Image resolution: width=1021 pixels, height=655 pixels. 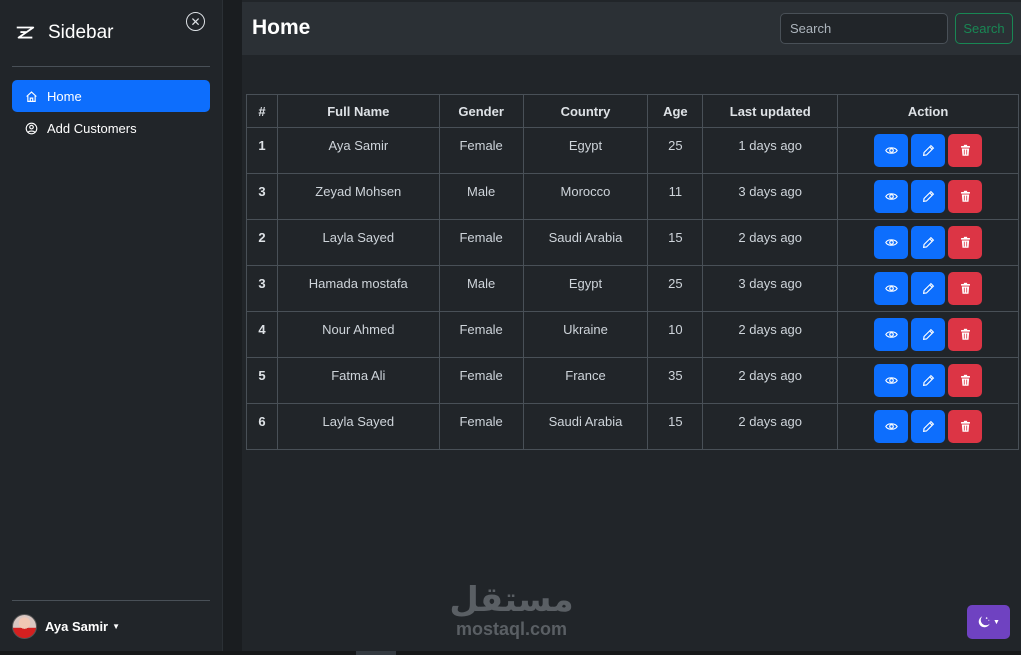 What do you see at coordinates (281, 27) in the screenshot?
I see `page-title: Home` at bounding box center [281, 27].